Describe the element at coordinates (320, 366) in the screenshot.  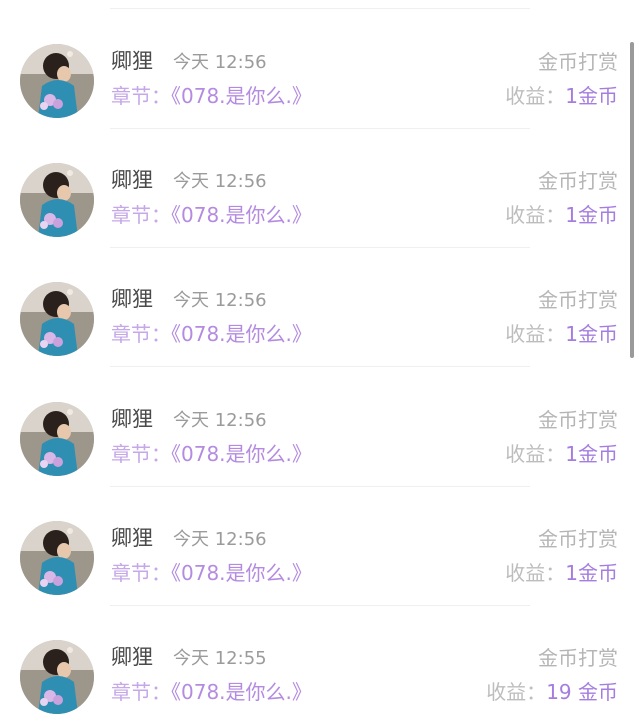
I see `row-divider` at that location.